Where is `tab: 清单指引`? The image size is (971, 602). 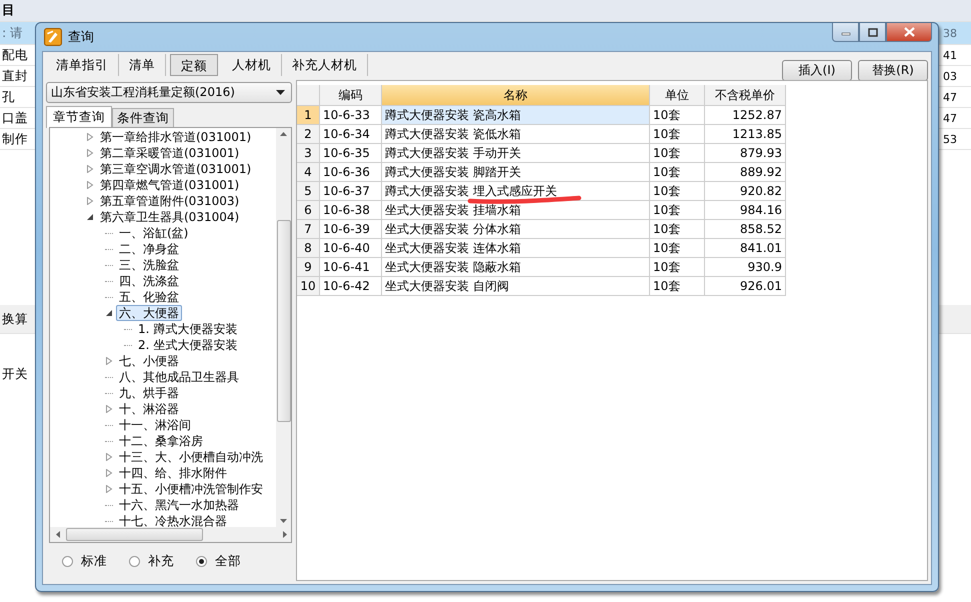
tab: 清单指引 is located at coordinates (82, 65).